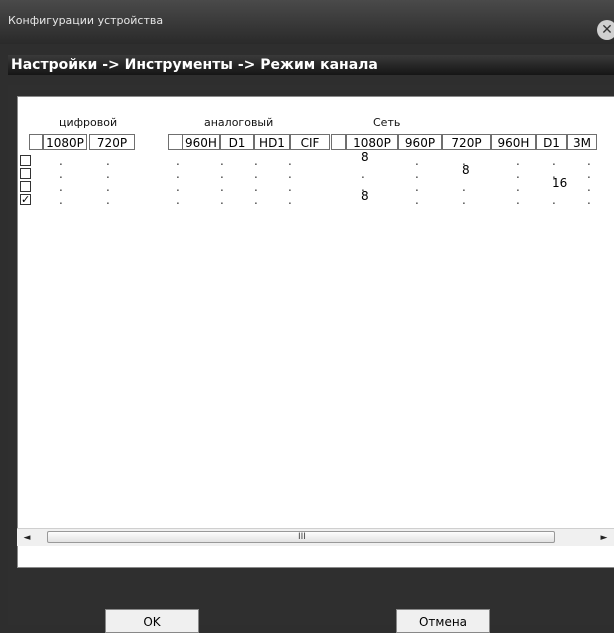 This screenshot has height=633, width=614. Describe the element at coordinates (272, 142) in the screenshot. I see `column-header-hd1: HD1` at that location.